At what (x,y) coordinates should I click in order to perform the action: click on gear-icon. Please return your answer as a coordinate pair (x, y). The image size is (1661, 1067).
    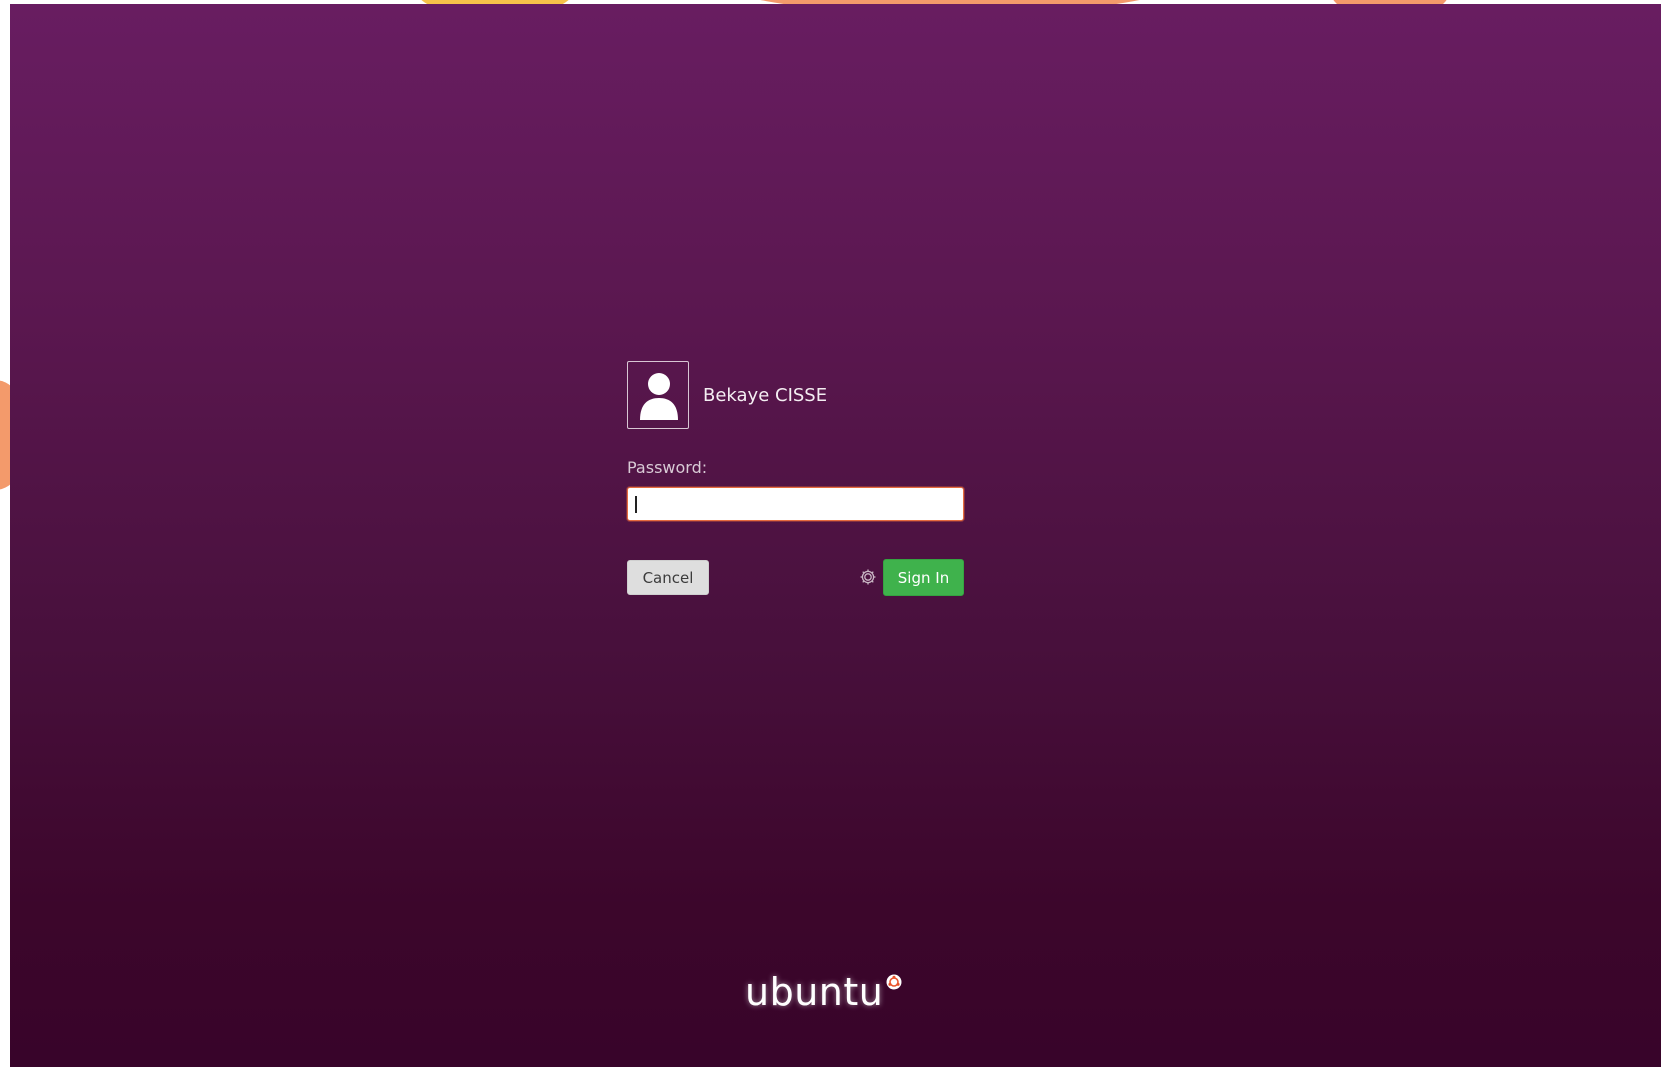
    Looking at the image, I should click on (868, 577).